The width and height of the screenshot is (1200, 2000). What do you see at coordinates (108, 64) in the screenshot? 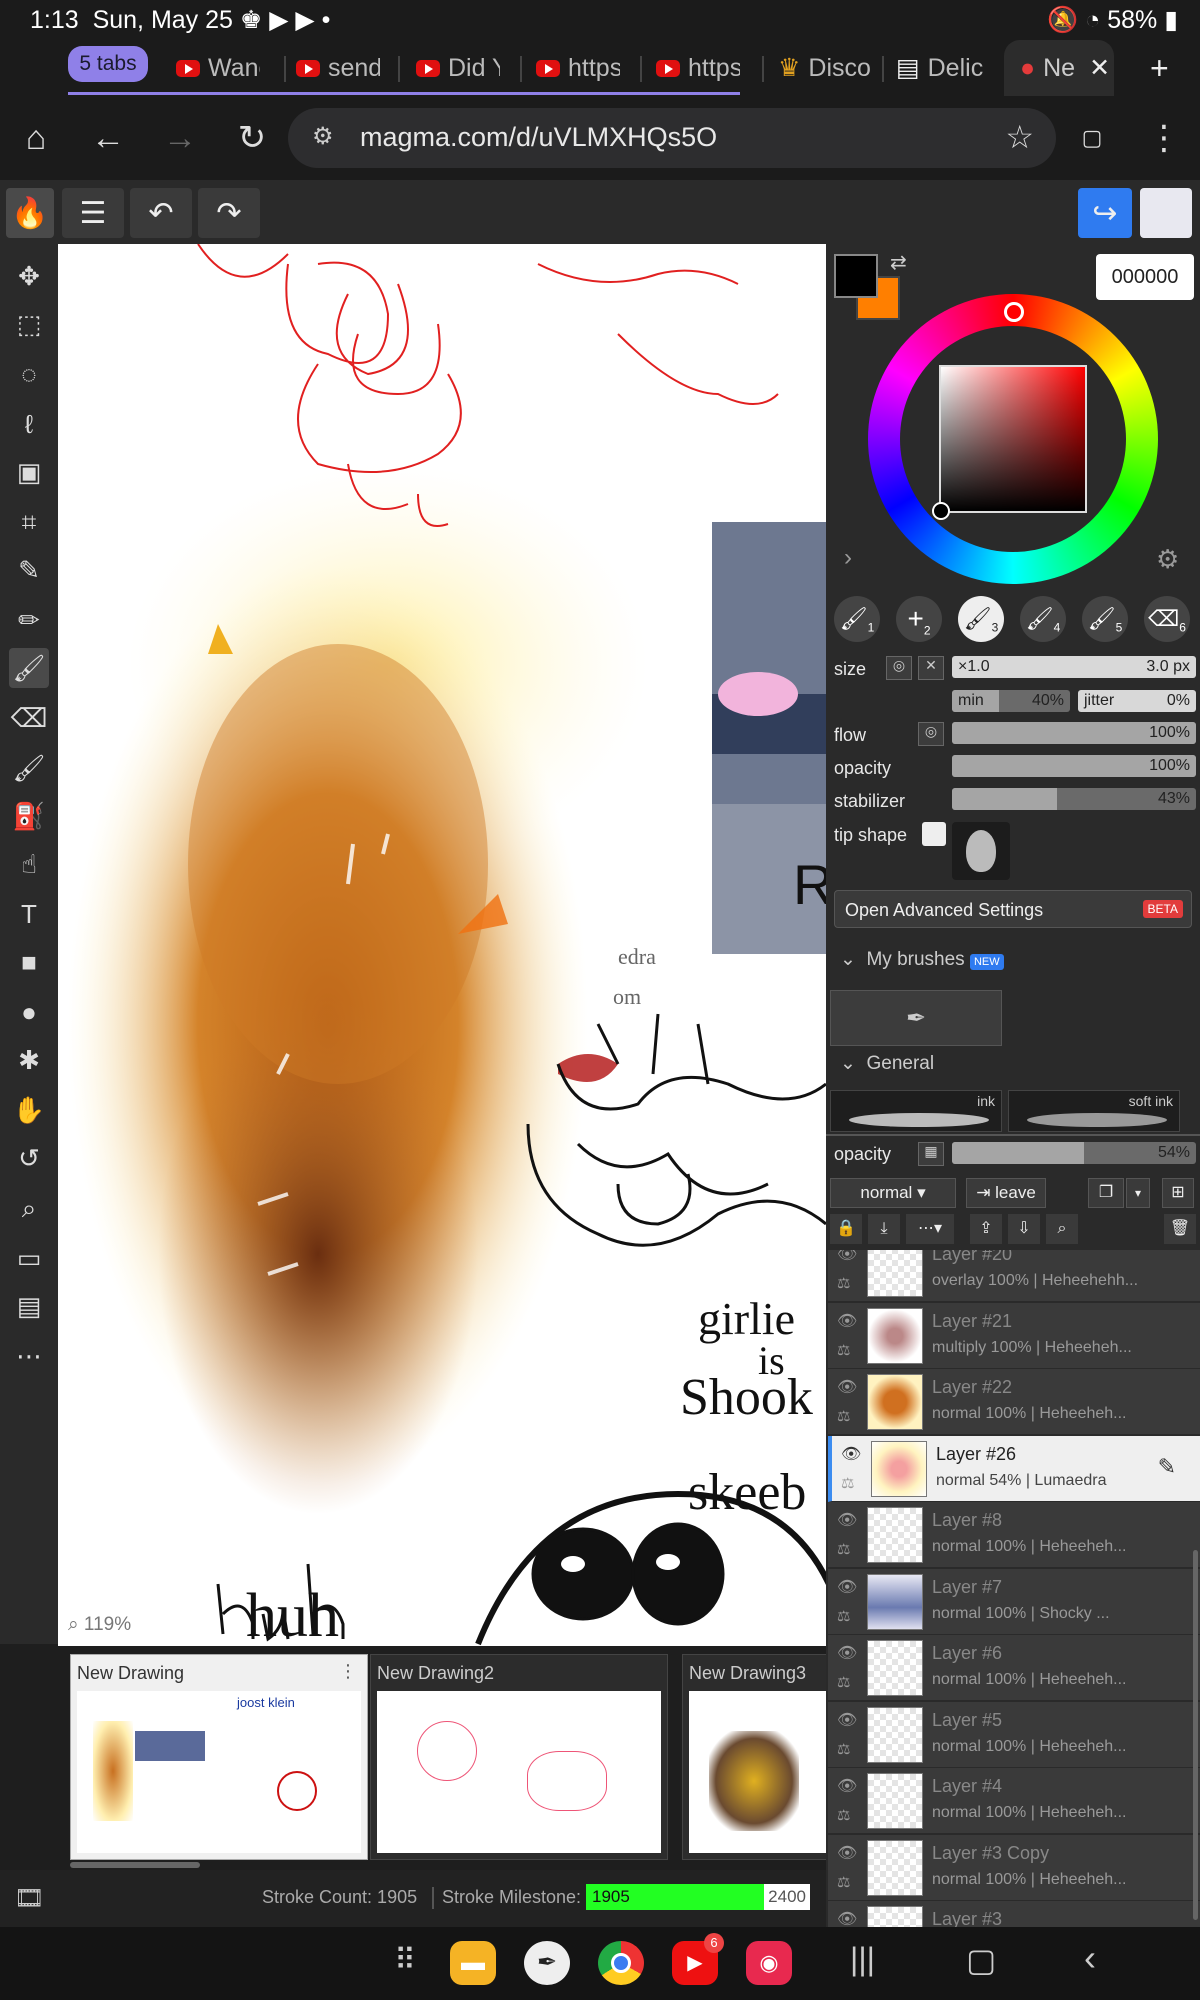
I see `tab-count-button: 5 tabs` at bounding box center [108, 64].